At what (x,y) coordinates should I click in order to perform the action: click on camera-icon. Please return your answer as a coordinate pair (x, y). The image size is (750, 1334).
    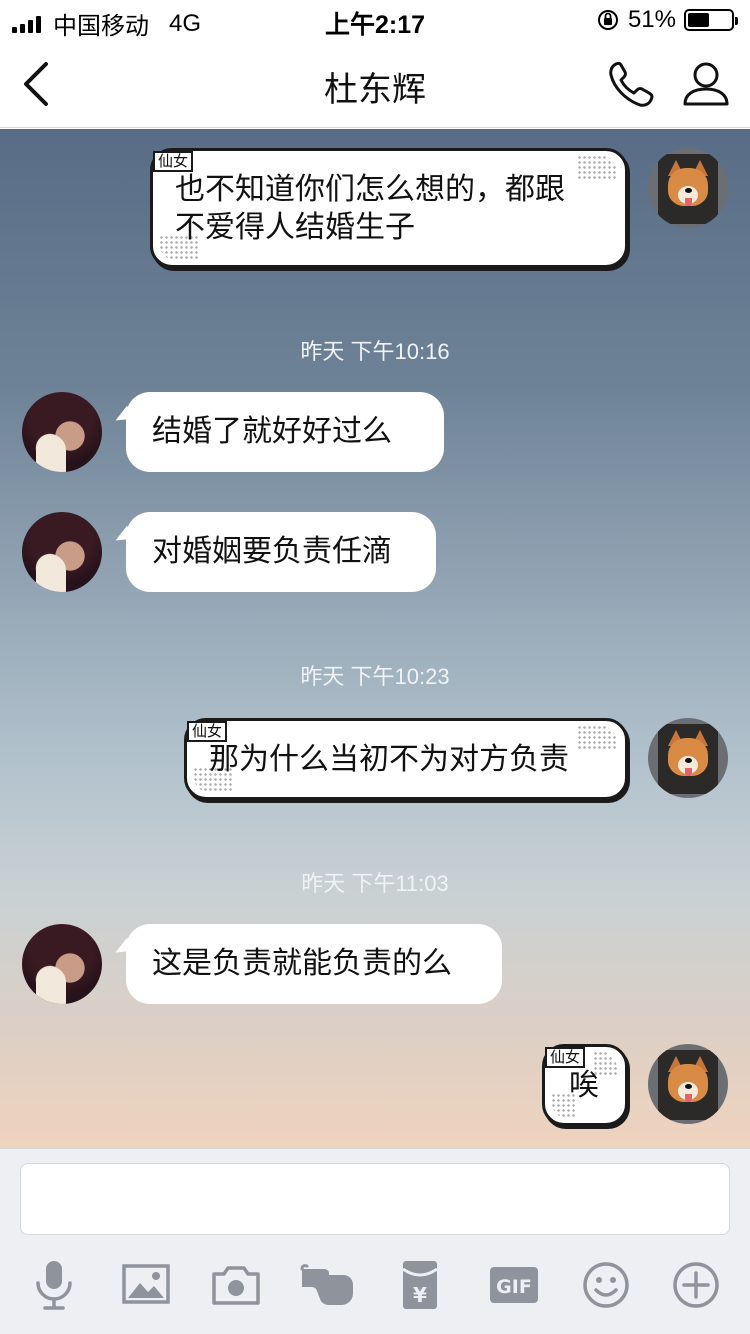
    Looking at the image, I should click on (236, 1285).